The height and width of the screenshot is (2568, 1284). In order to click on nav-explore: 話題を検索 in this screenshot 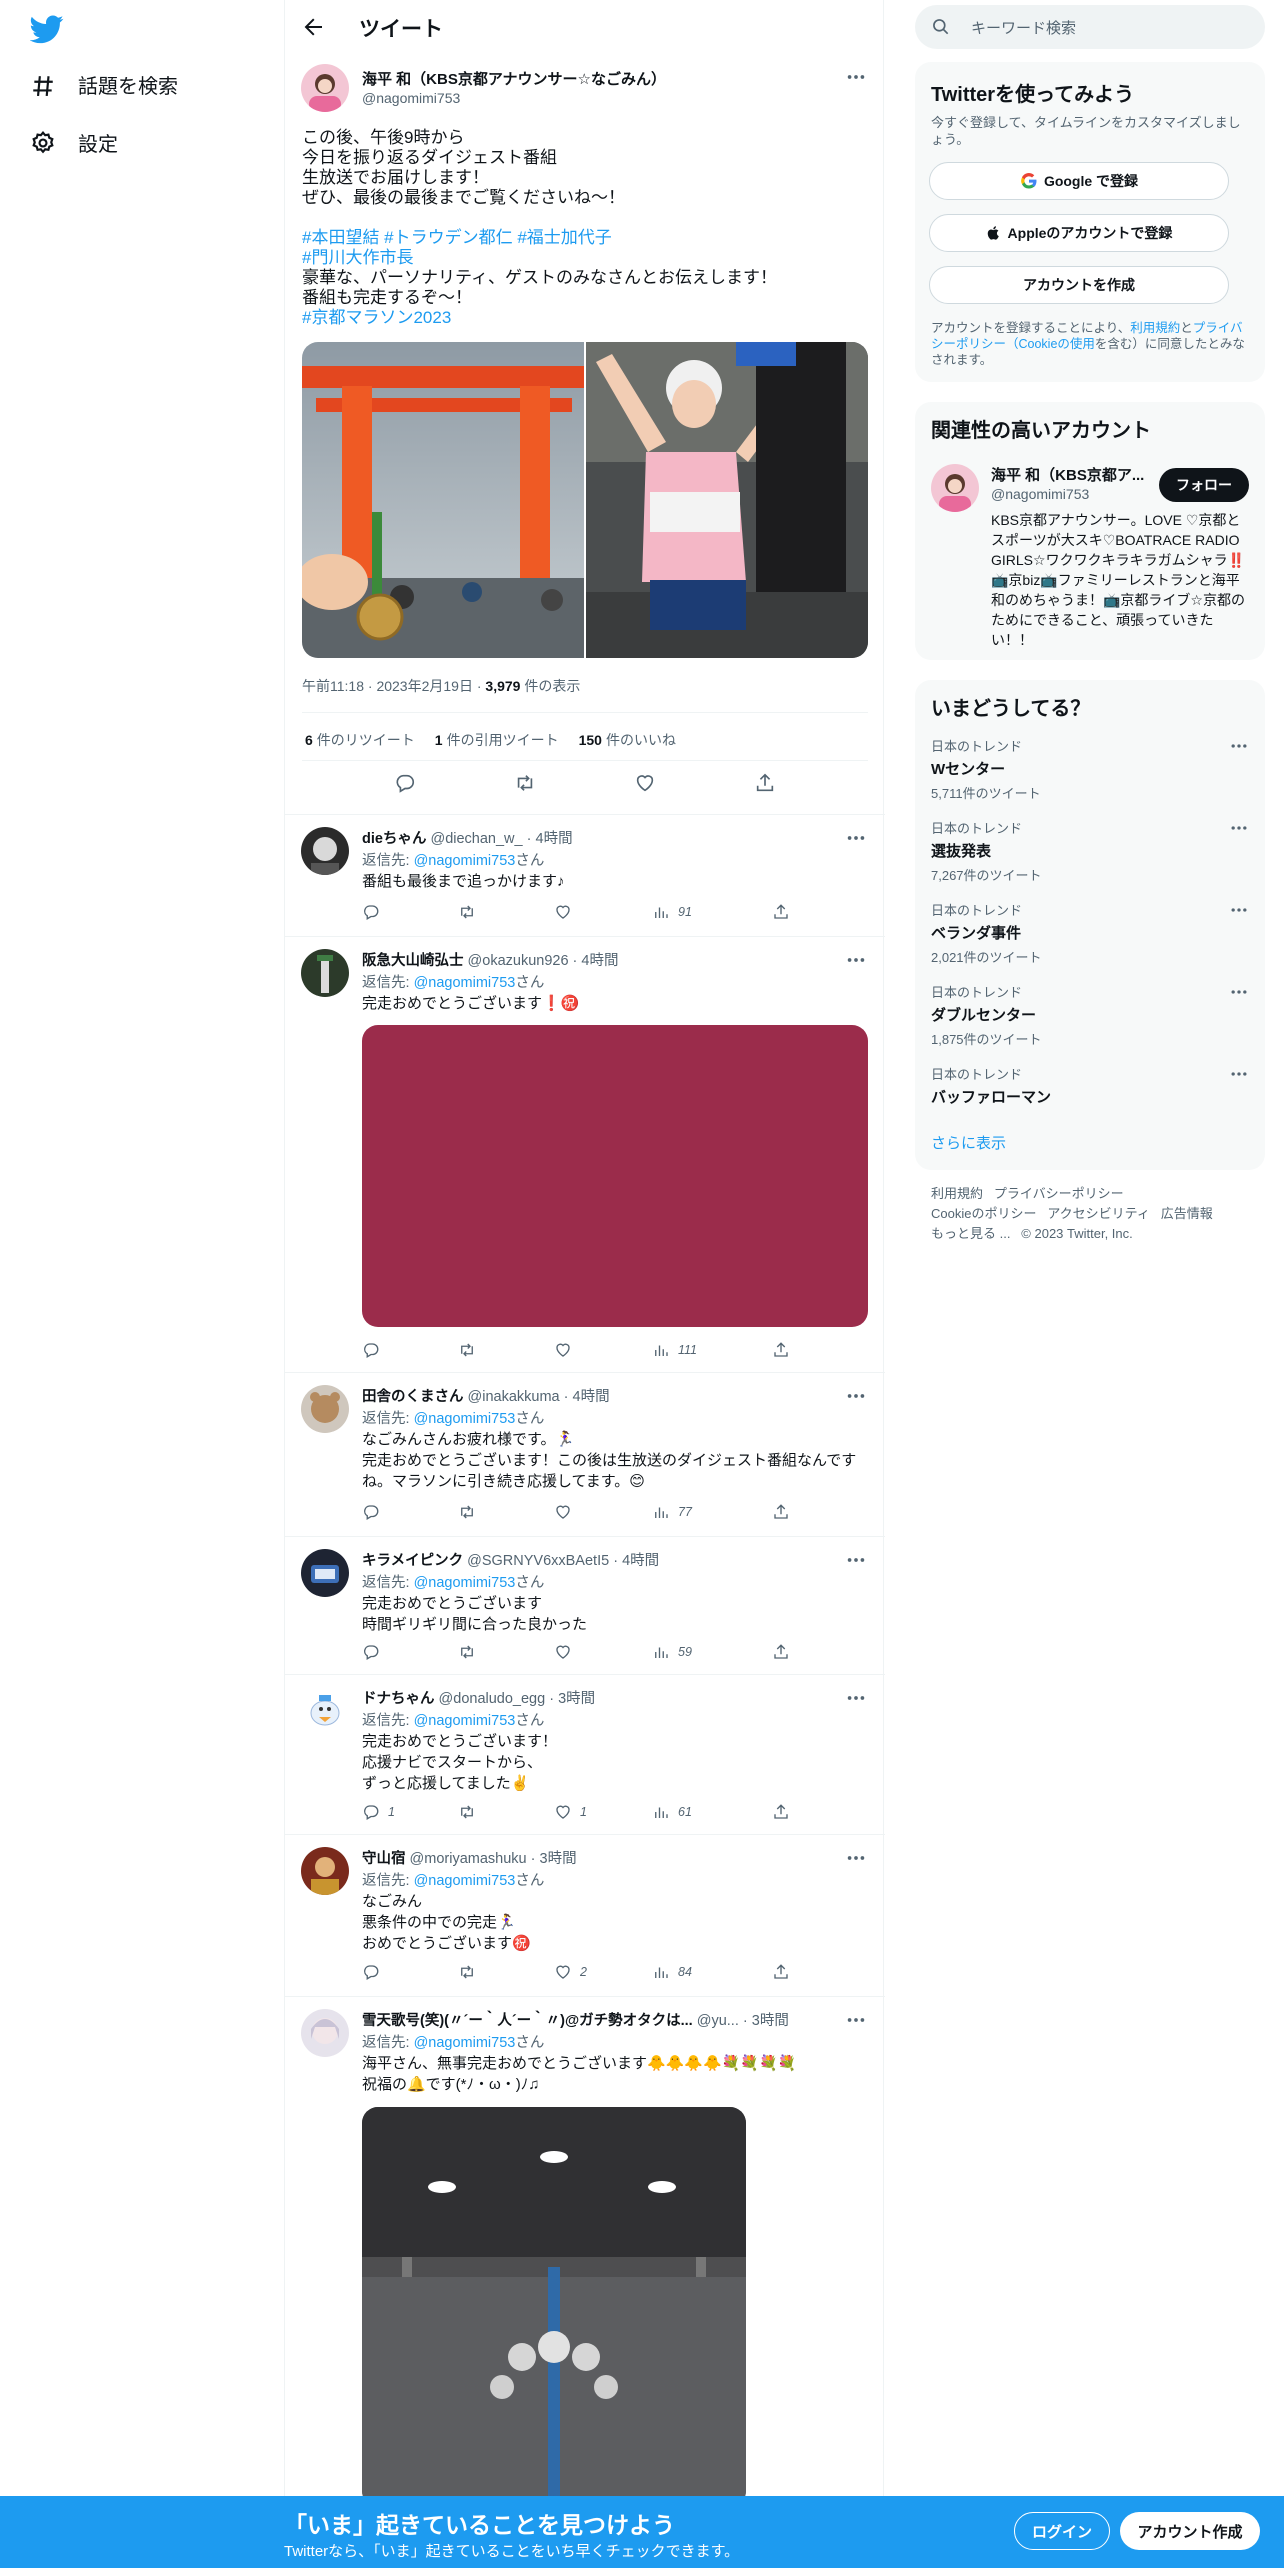, I will do `click(104, 84)`.